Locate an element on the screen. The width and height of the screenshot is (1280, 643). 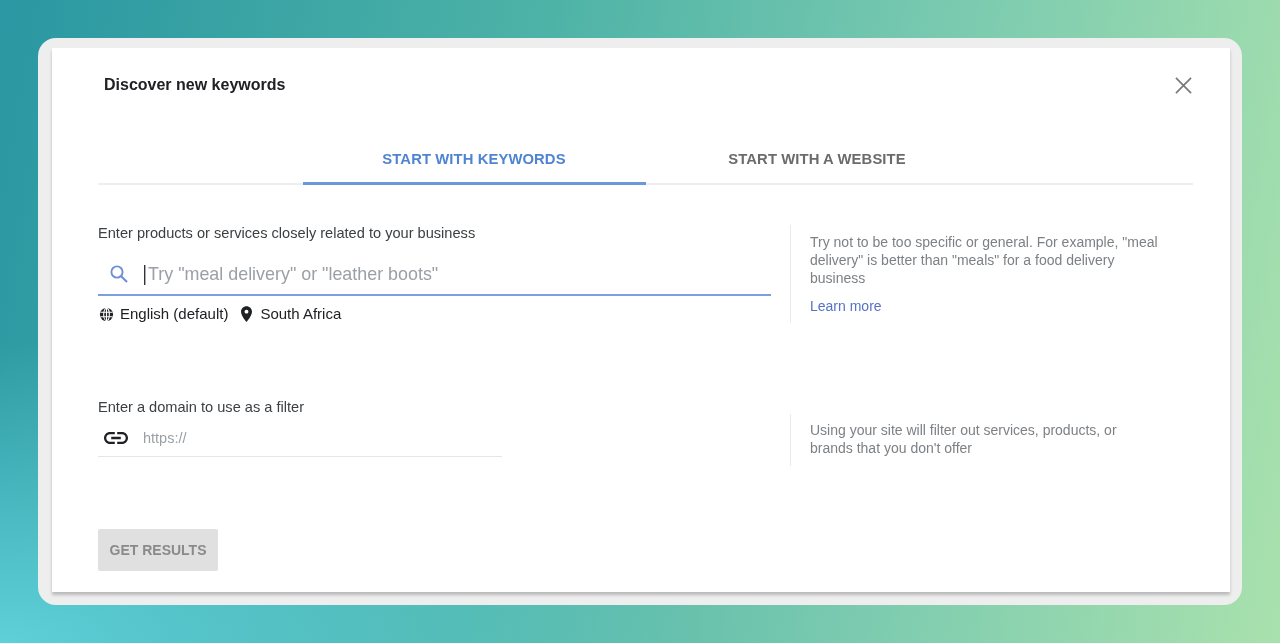
link-icon is located at coordinates (116, 438).